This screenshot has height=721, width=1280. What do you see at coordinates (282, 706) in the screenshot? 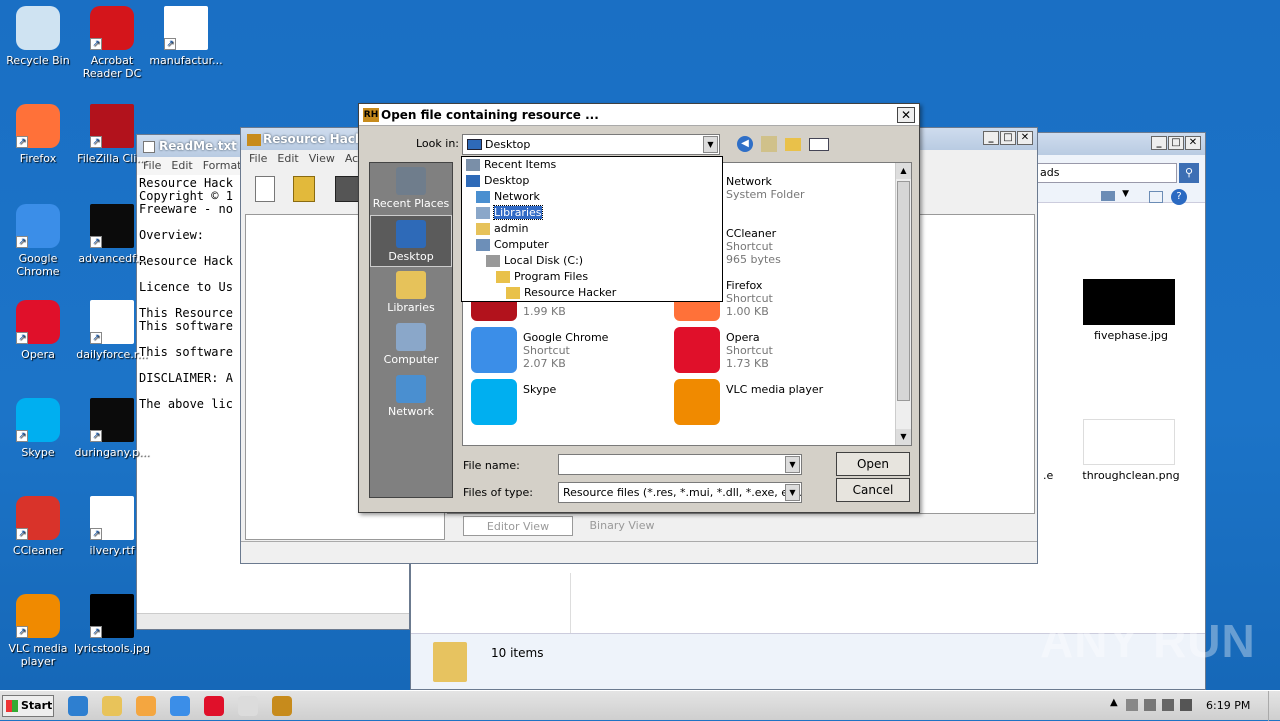
I see `resource-hacker-icon` at bounding box center [282, 706].